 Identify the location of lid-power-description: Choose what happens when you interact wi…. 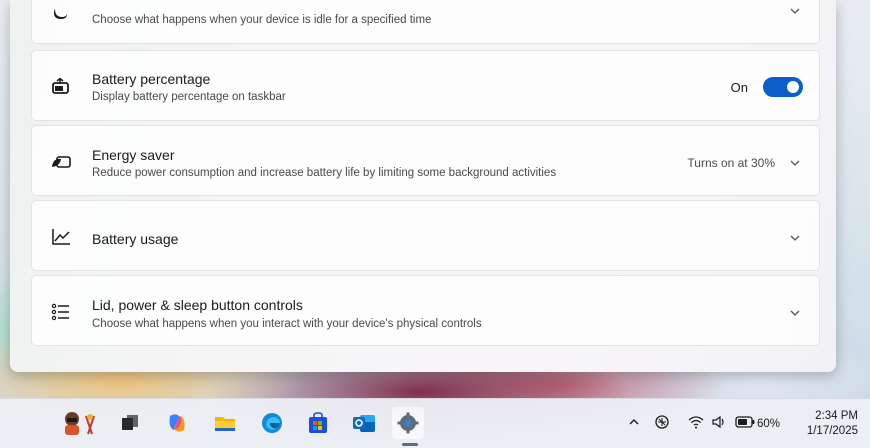
(287, 324).